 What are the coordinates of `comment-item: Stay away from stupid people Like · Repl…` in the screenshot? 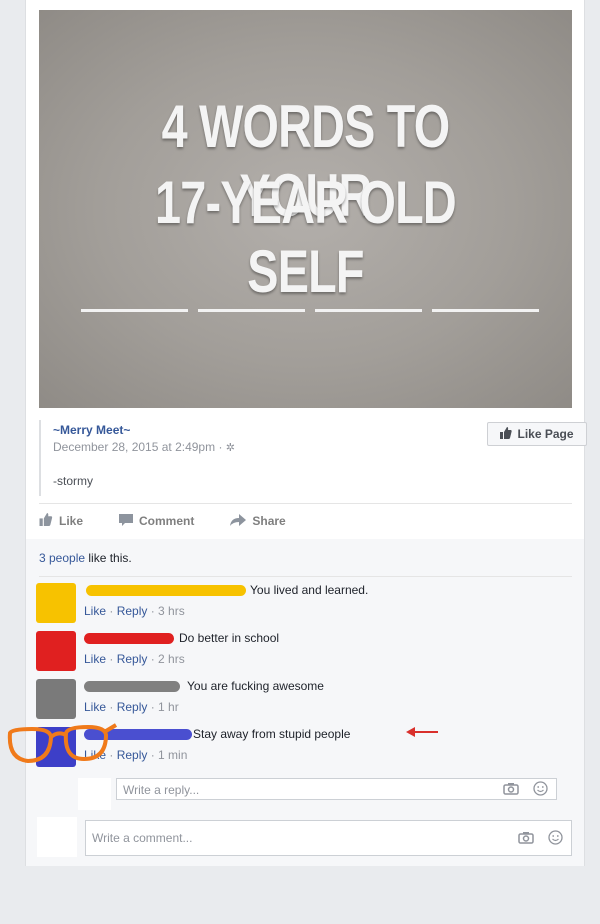 It's located at (281, 747).